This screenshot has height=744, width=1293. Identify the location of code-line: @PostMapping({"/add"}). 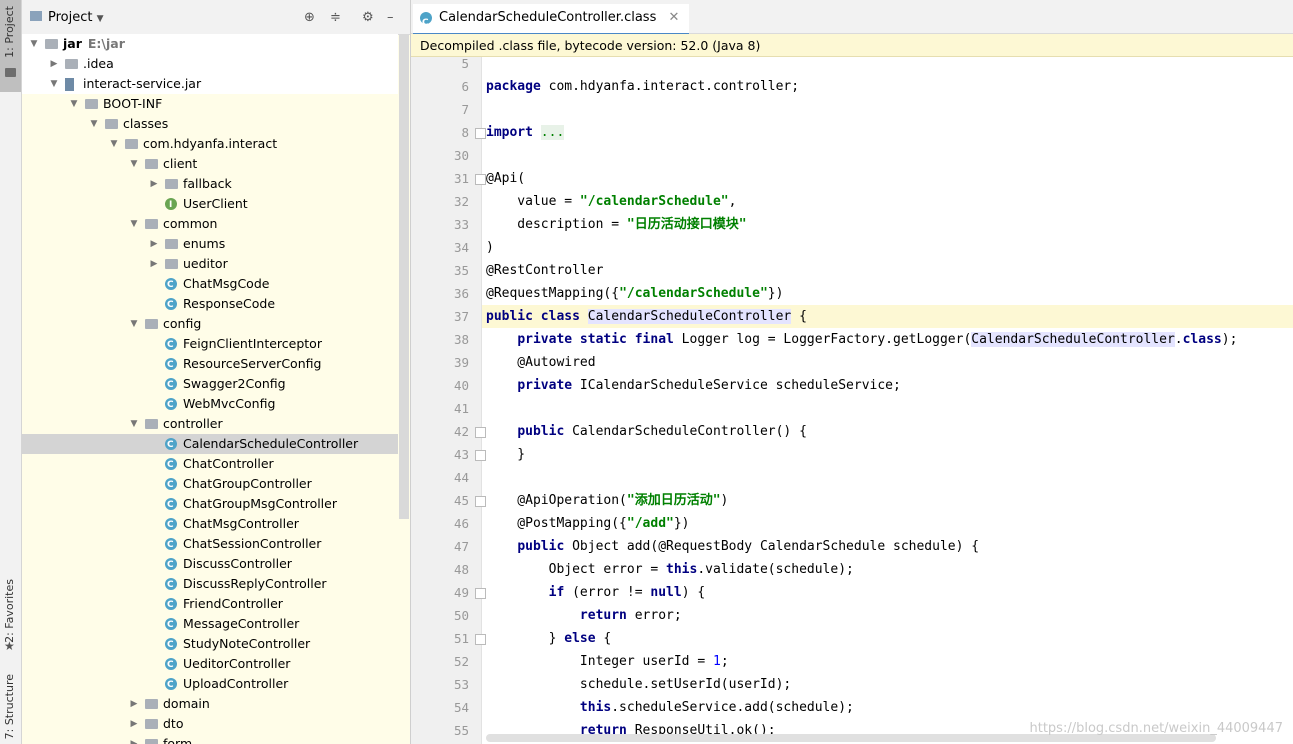
(886, 523).